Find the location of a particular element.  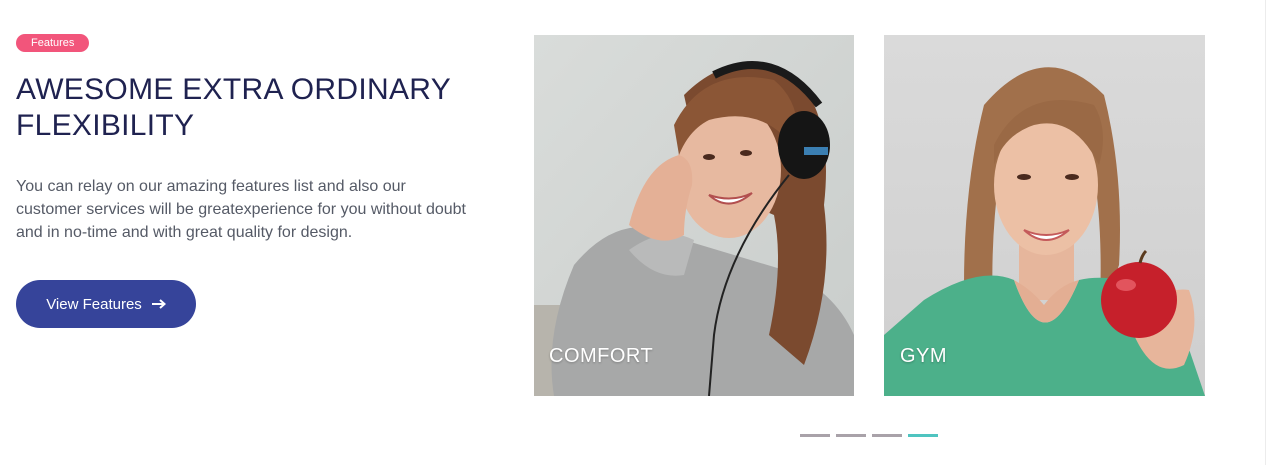

features-badge: Features is located at coordinates (53, 43).